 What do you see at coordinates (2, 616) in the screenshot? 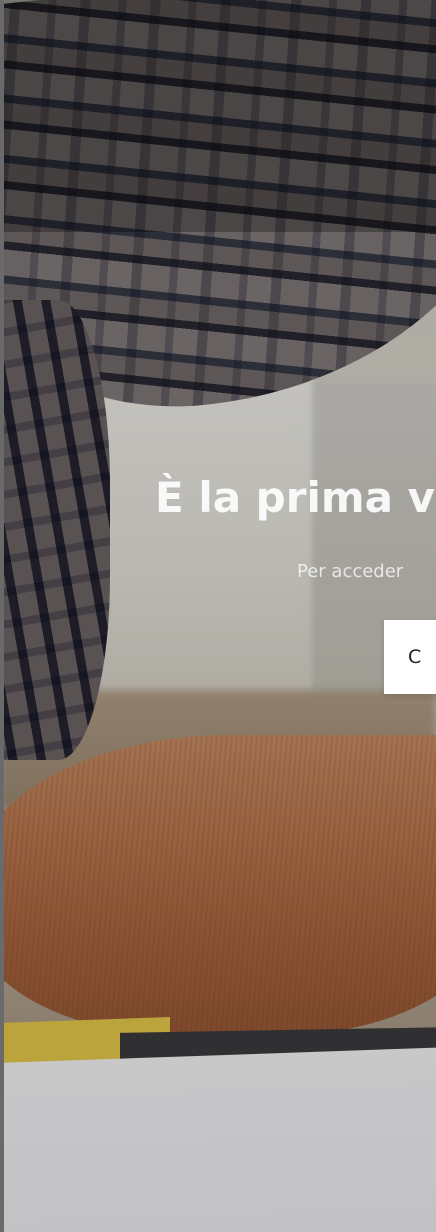
I see `left-edge-strip` at bounding box center [2, 616].